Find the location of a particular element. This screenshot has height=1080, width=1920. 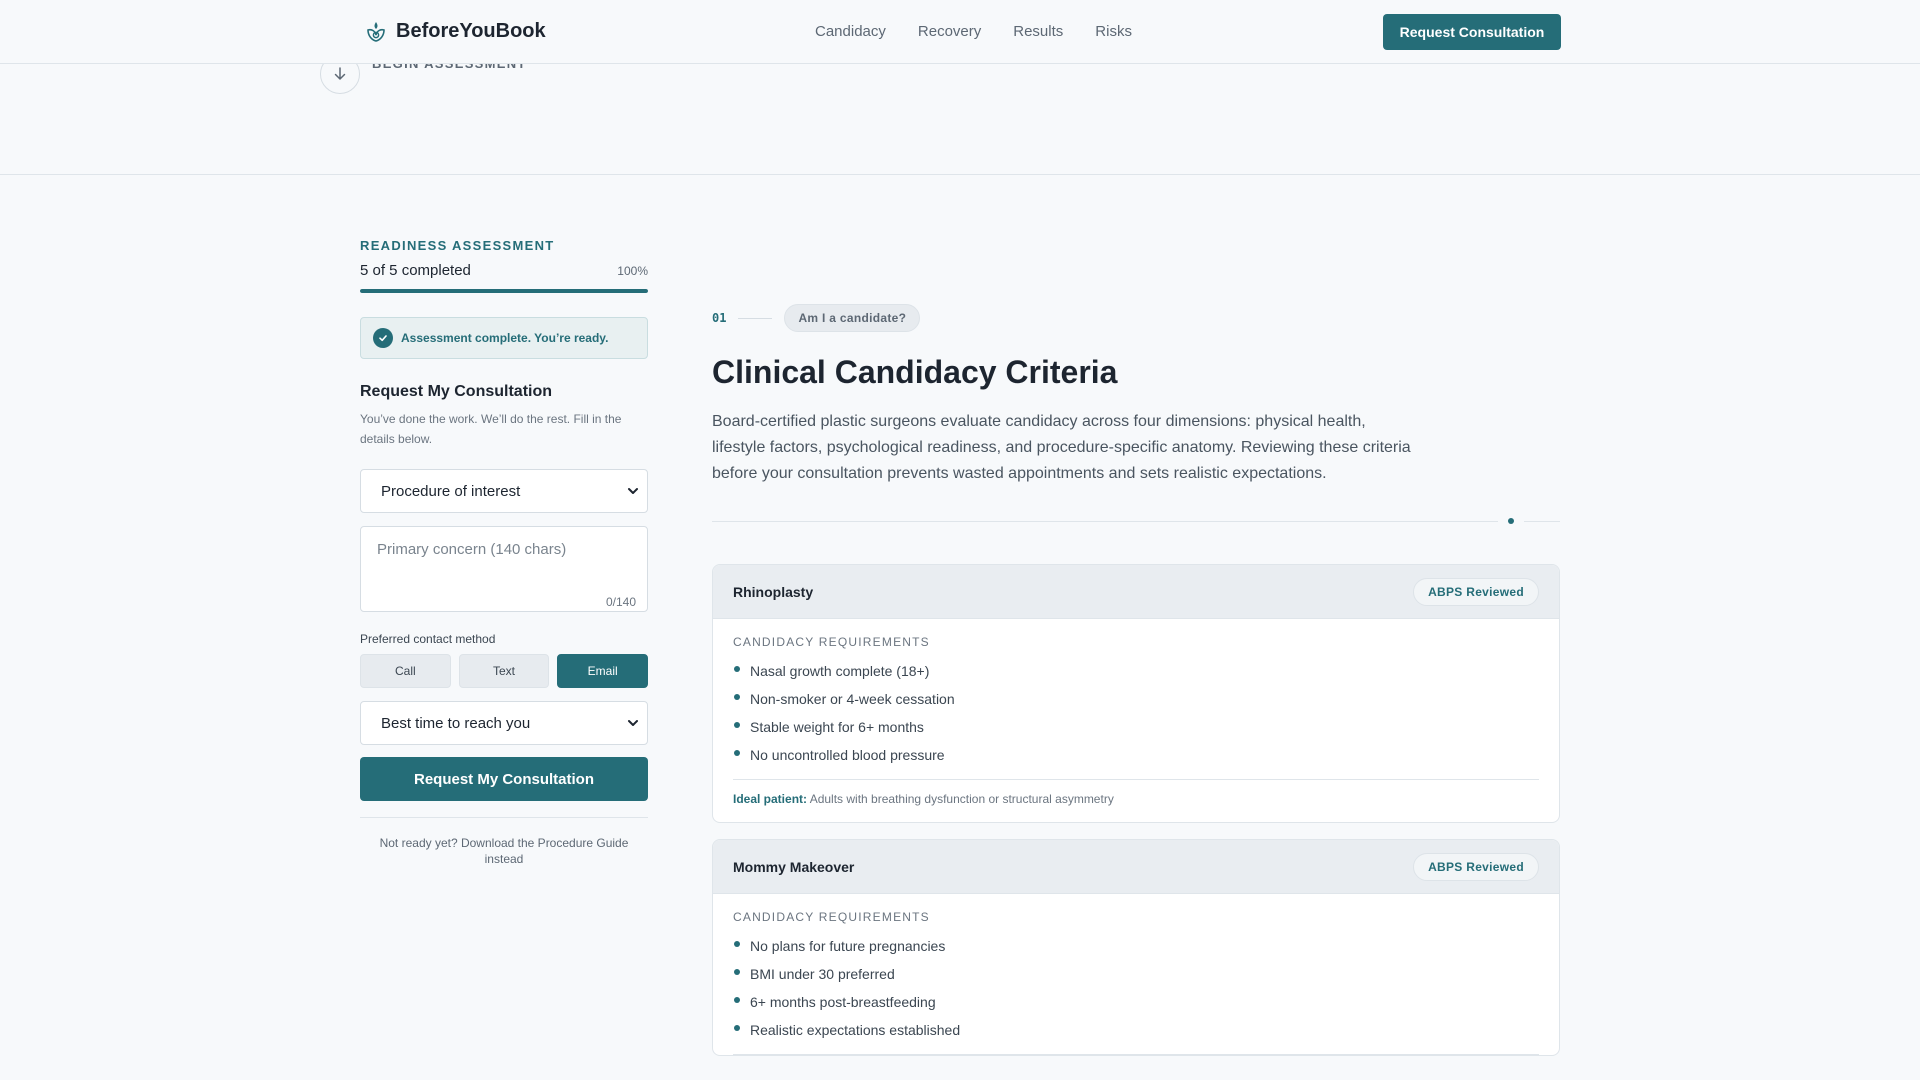

list-item: Non-smoker or 4-week cessation is located at coordinates (1136, 699).